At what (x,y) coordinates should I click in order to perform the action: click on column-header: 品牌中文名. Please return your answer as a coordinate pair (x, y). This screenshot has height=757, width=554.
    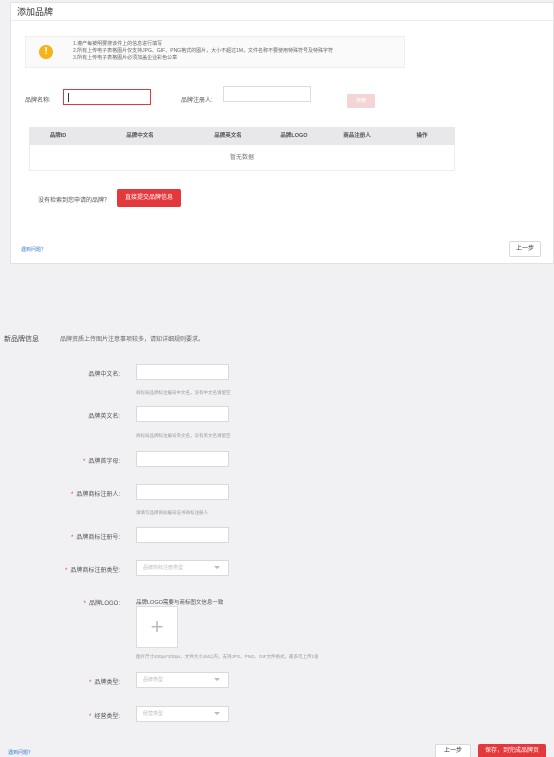
    Looking at the image, I should click on (140, 136).